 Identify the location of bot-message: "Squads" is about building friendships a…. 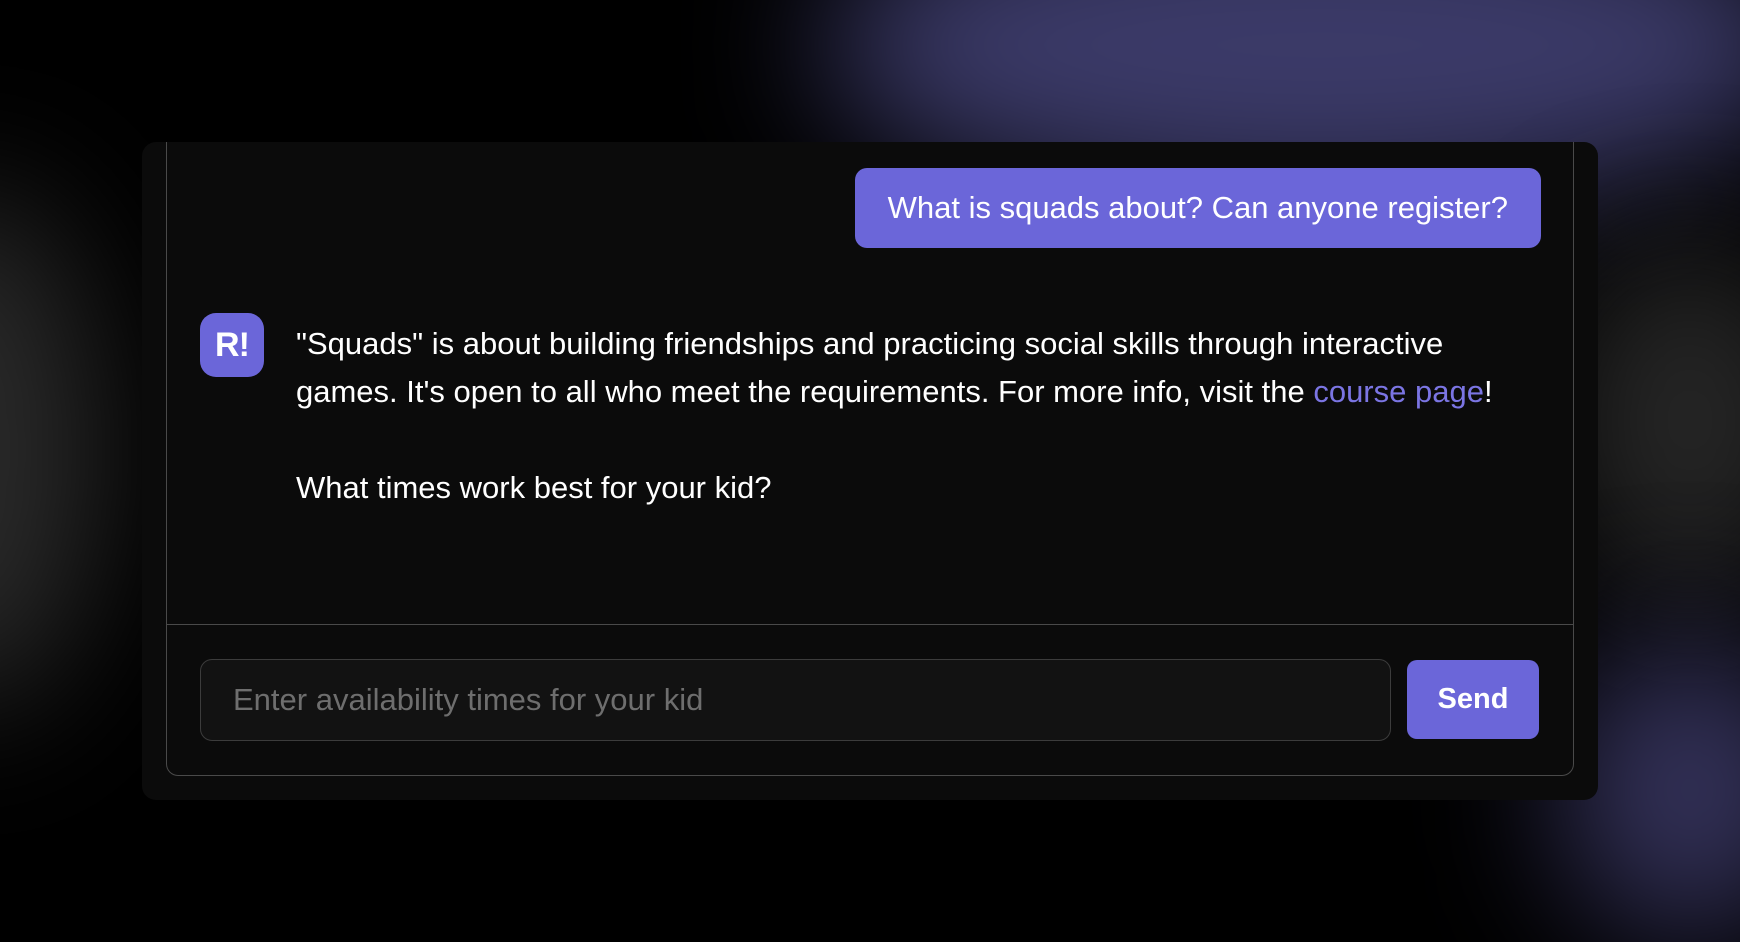
(896, 416).